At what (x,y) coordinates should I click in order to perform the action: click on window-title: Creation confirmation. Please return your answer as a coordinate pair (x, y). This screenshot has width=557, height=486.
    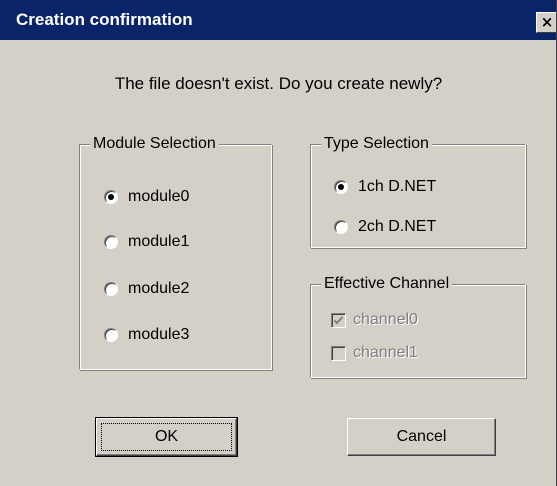
    Looking at the image, I should click on (104, 19).